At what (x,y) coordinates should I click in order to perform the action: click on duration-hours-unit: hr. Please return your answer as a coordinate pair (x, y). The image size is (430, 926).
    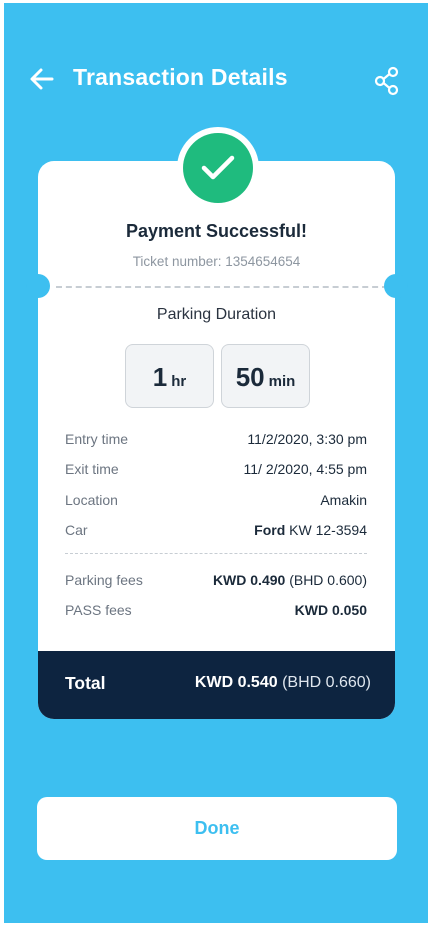
    Looking at the image, I should click on (179, 381).